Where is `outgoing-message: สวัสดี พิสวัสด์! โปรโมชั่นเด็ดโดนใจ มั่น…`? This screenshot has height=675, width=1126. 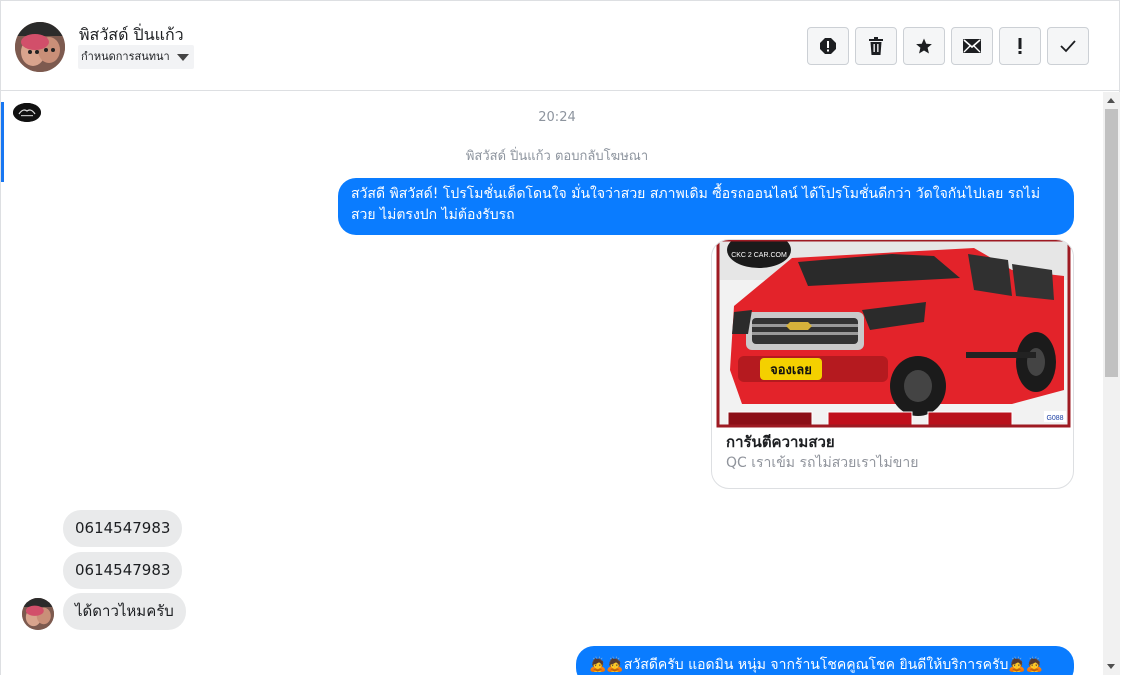 outgoing-message: สวัสดี พิสวัสด์! โปรโมชั่นเด็ดโดนใจ มั่น… is located at coordinates (706, 206).